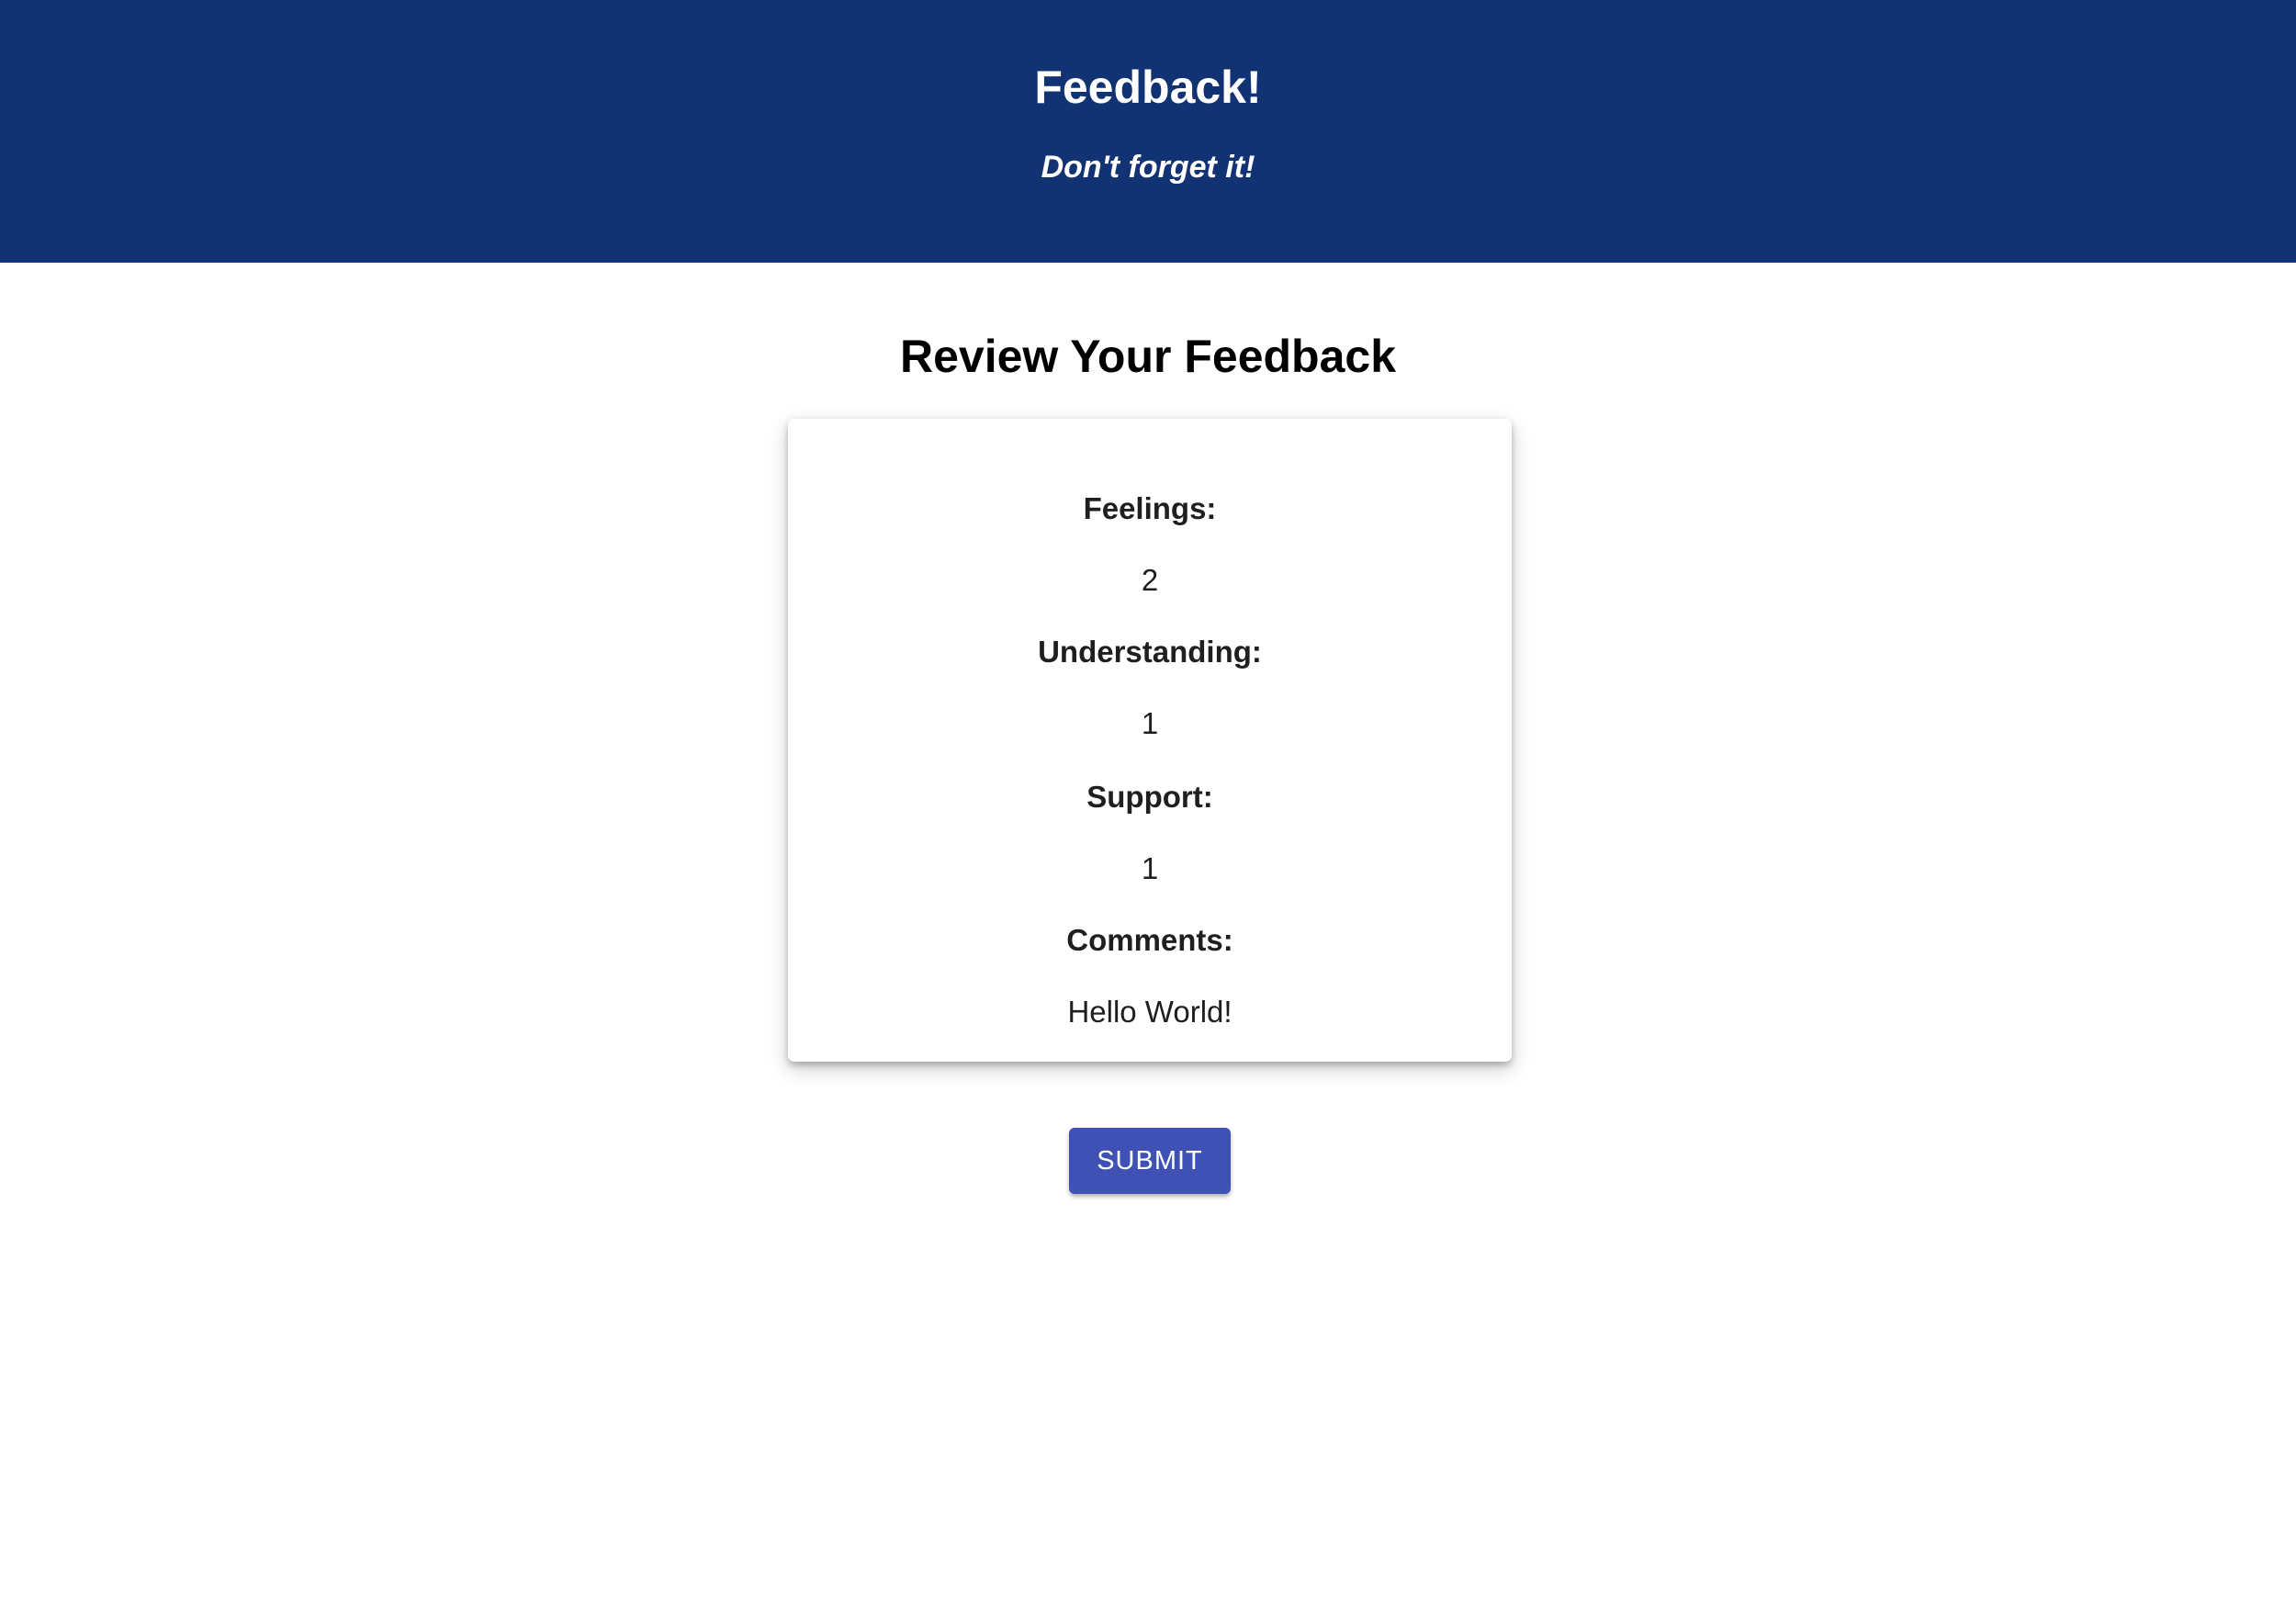 Image resolution: width=2296 pixels, height=1609 pixels. Describe the element at coordinates (1149, 1012) in the screenshot. I see `comments-value: Hello World!` at that location.